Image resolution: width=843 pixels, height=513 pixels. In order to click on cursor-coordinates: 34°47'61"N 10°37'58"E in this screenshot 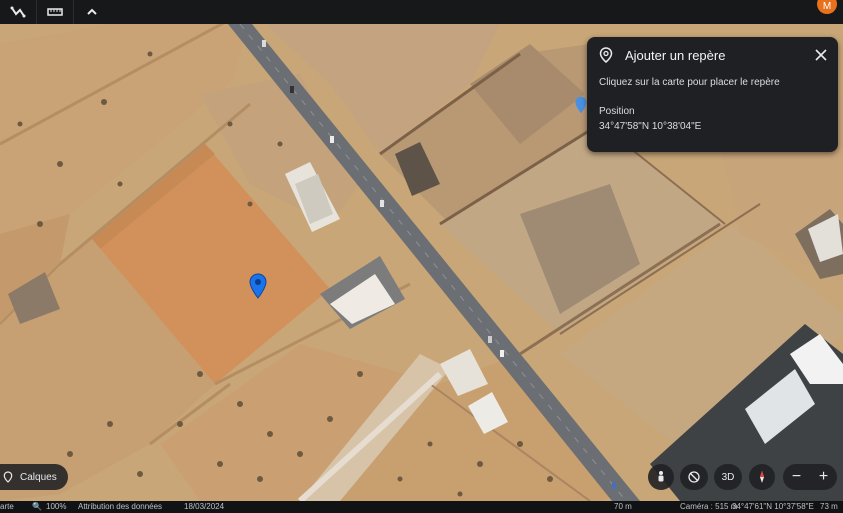, I will do `click(773, 506)`.